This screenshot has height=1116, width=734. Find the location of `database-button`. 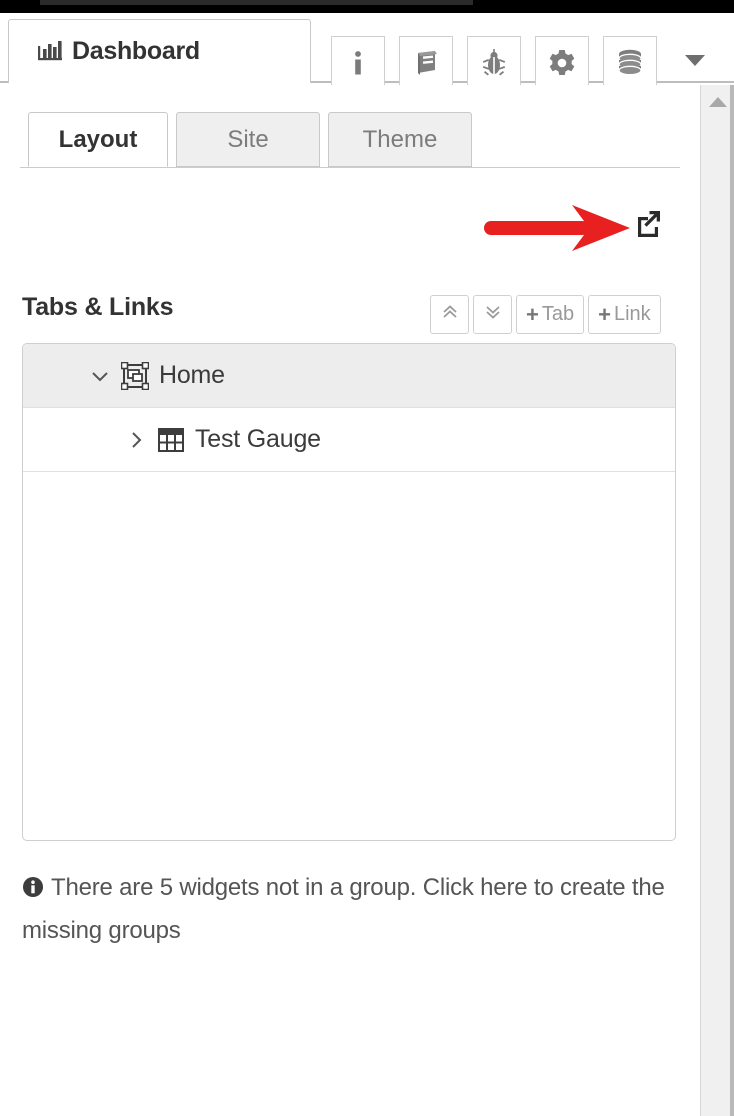

database-button is located at coordinates (630, 62).